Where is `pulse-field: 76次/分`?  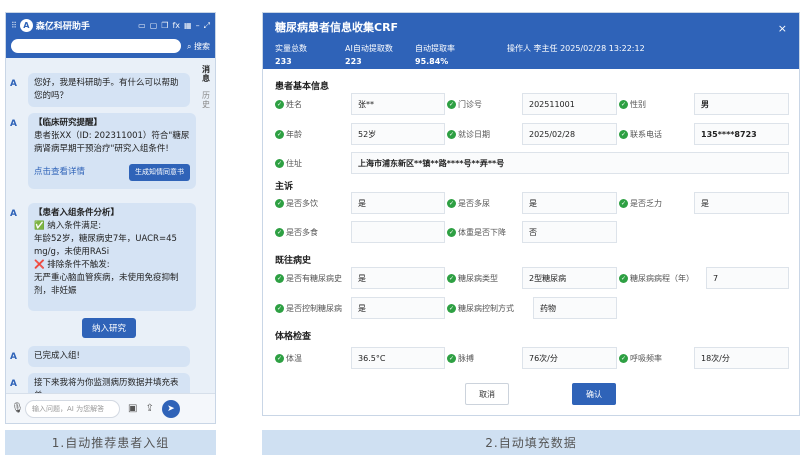 pulse-field: 76次/分 is located at coordinates (569, 358).